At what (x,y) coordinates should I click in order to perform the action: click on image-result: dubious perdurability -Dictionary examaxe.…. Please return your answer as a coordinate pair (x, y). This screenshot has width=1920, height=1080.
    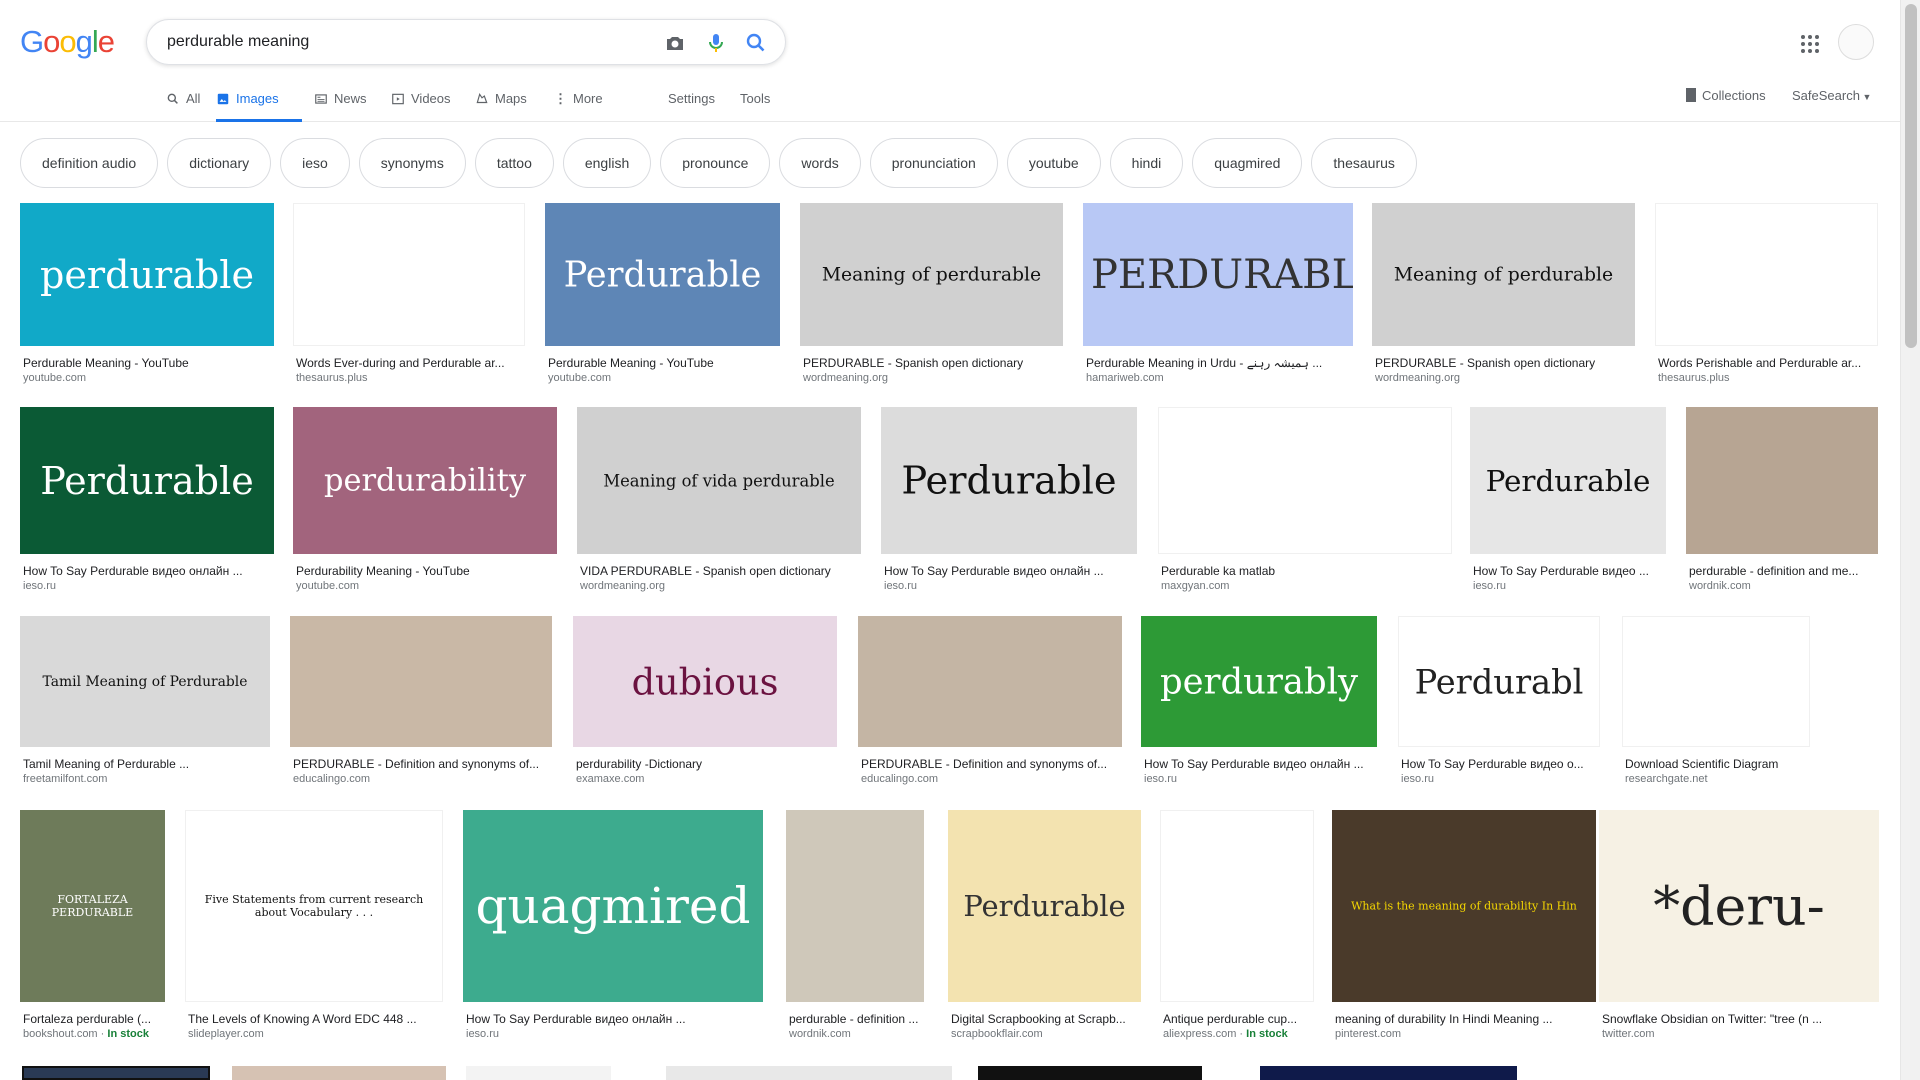
    Looking at the image, I should click on (705, 701).